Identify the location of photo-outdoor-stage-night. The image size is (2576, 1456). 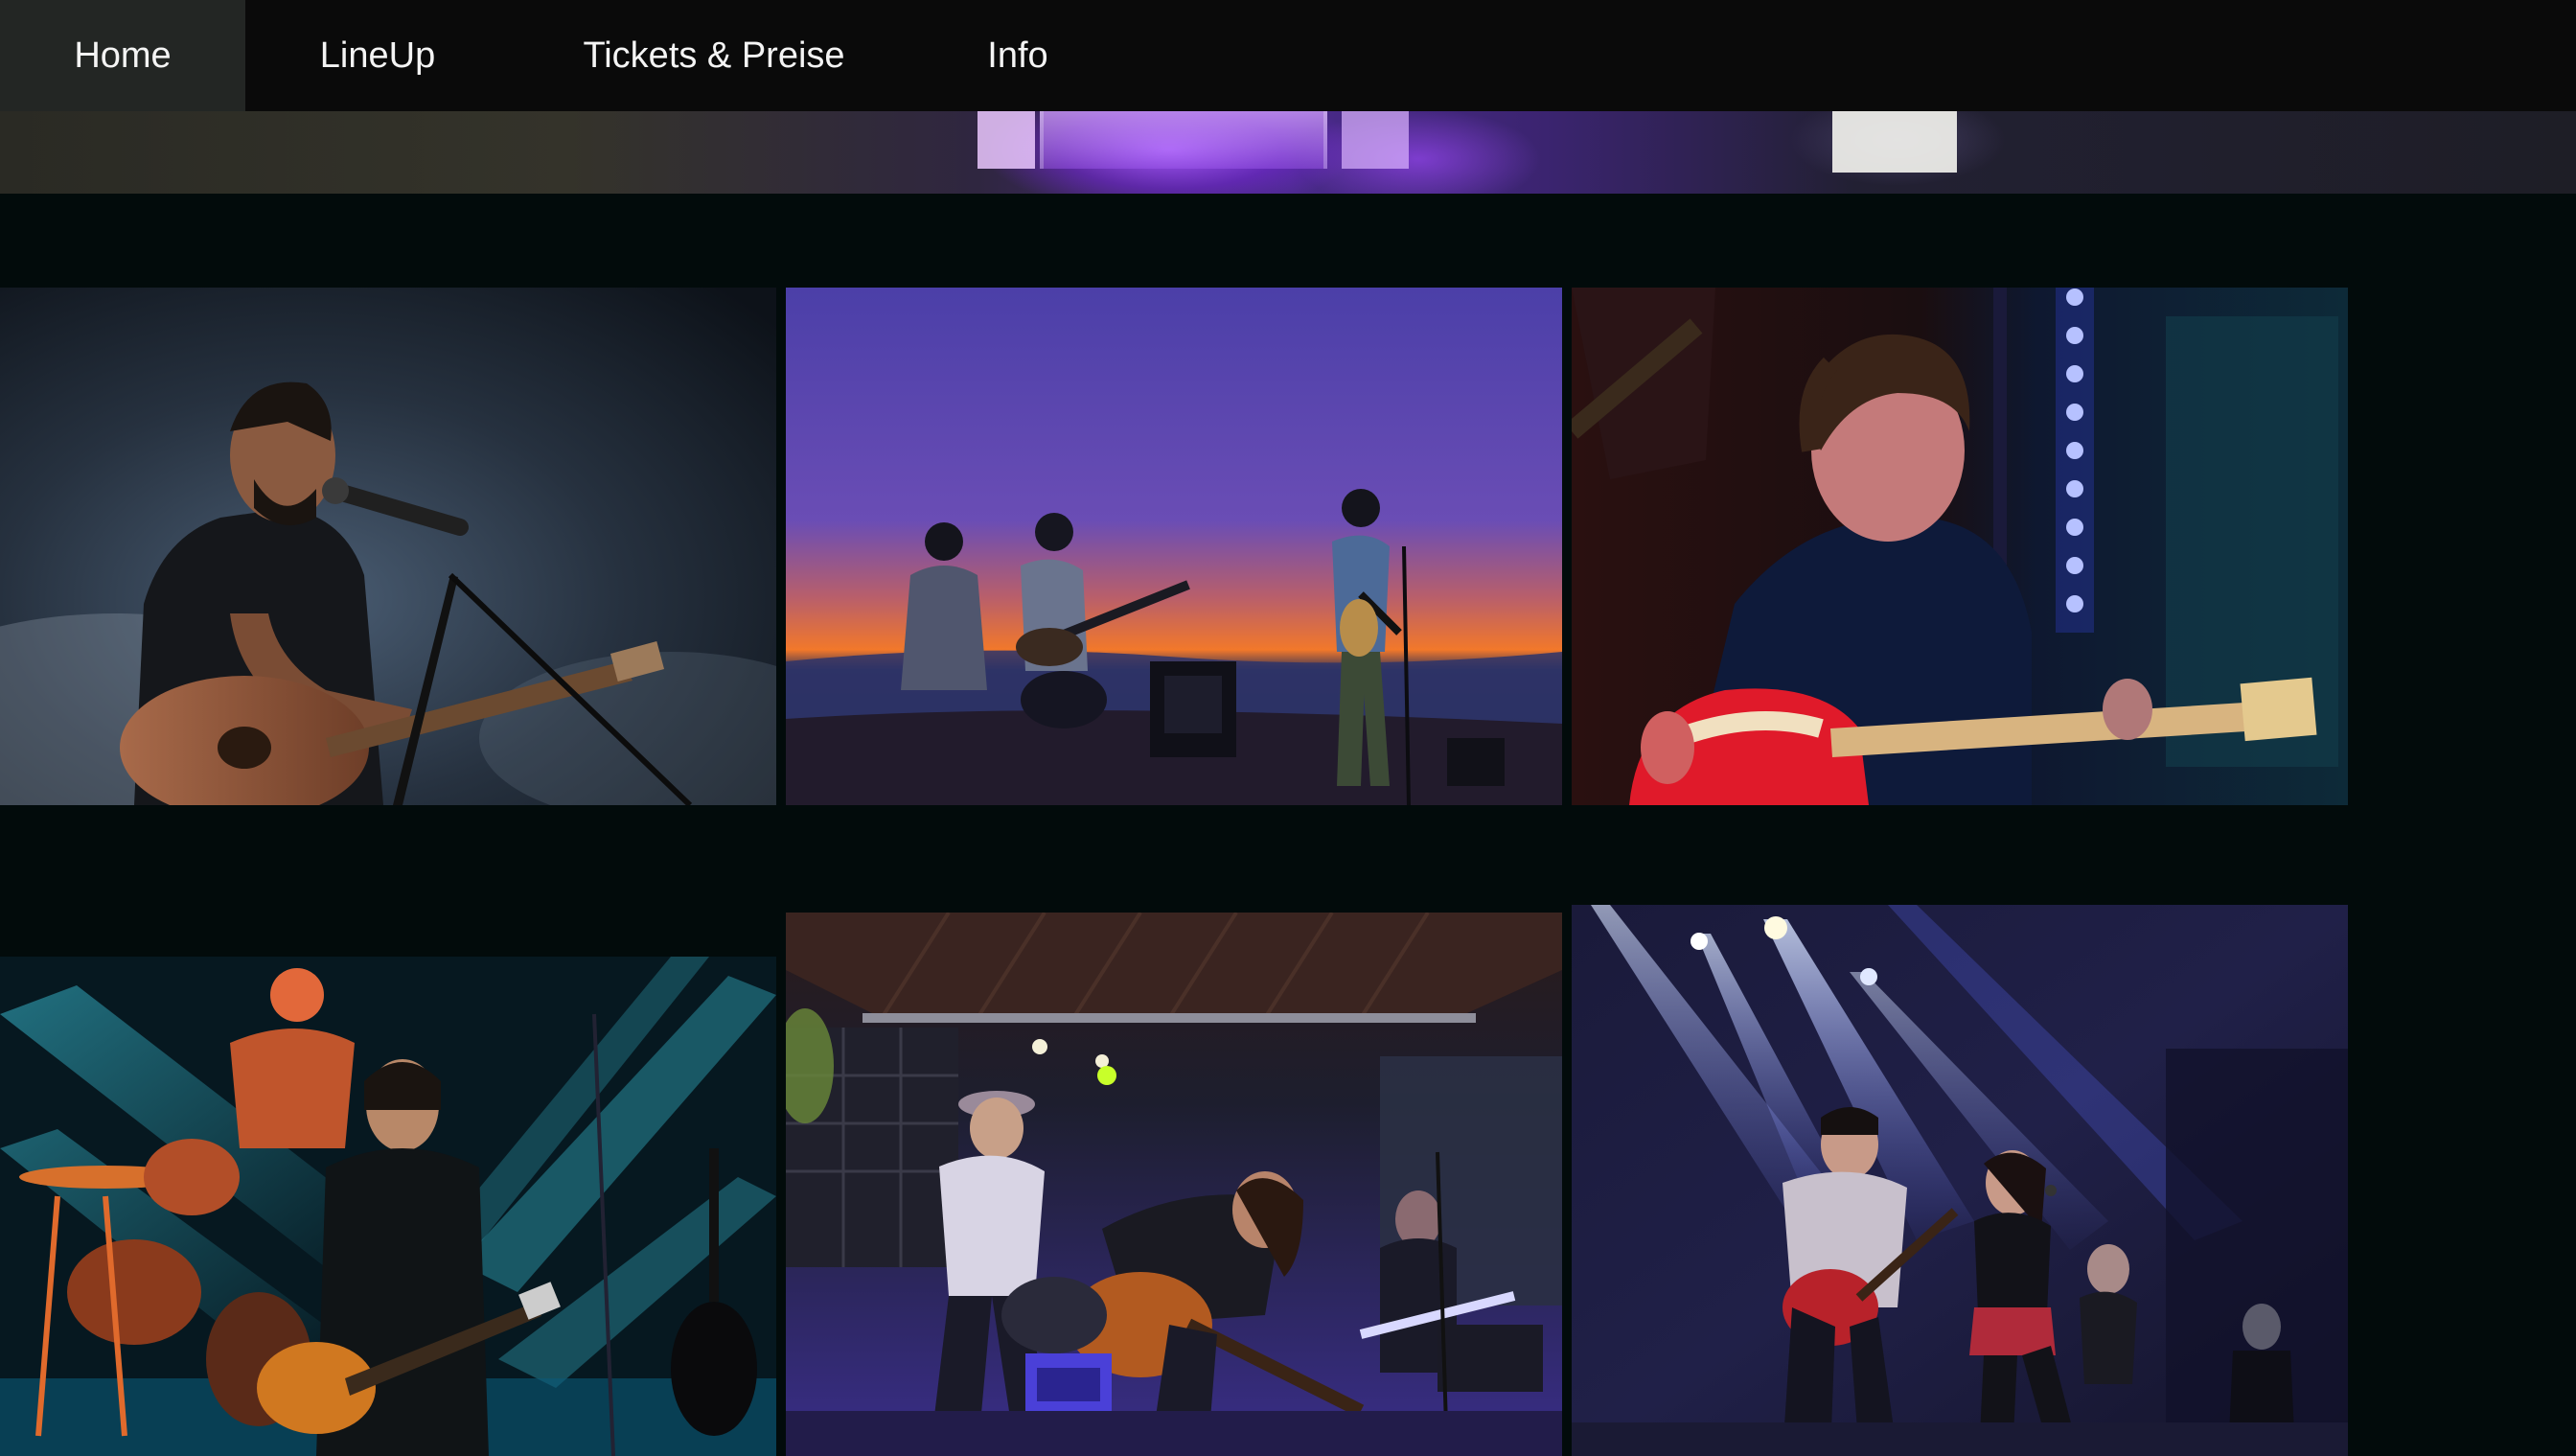
(1174, 1185).